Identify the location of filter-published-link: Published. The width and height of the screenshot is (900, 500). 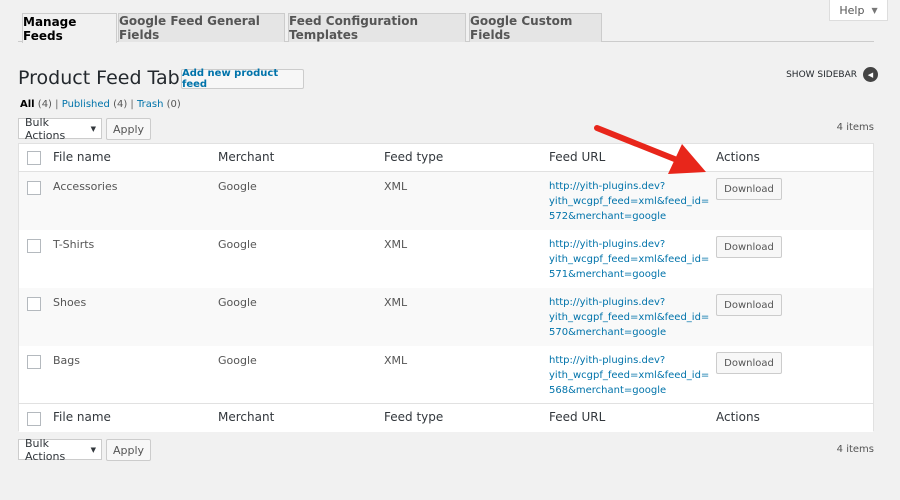
(86, 104).